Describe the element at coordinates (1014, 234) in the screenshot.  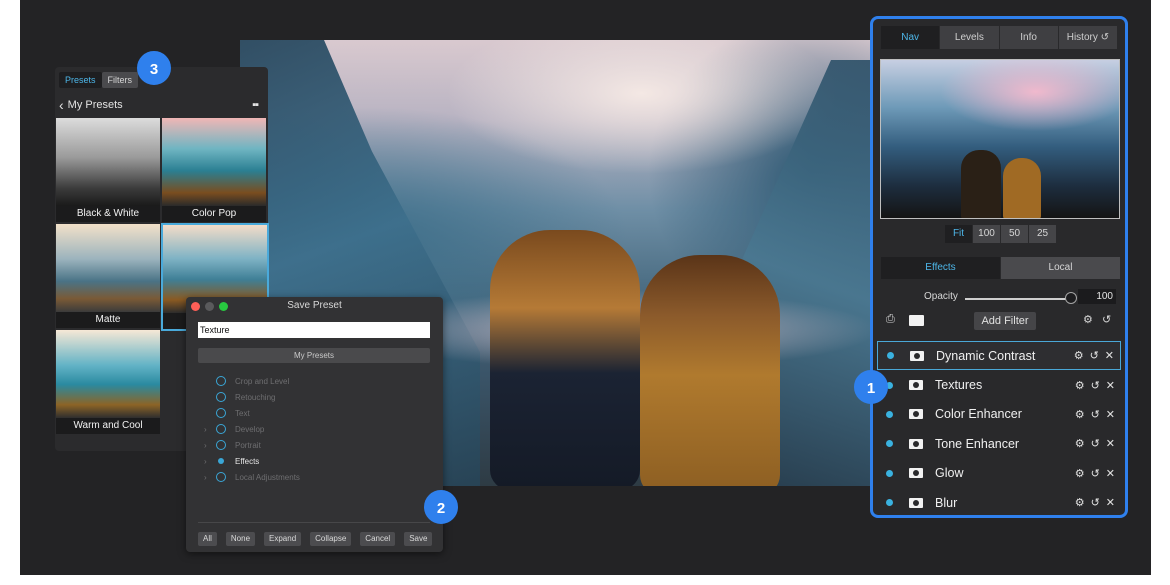
I see `zoom-50-button: 50` at that location.